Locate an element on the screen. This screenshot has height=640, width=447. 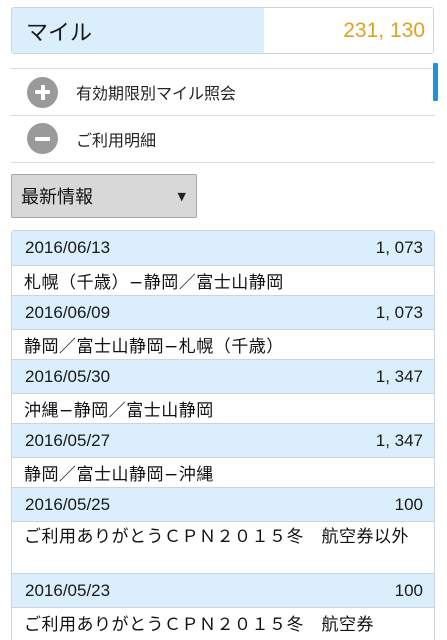
transaction-description: ご利用ありがとうＣＰＮ２０１５冬 航空券 is located at coordinates (223, 622).